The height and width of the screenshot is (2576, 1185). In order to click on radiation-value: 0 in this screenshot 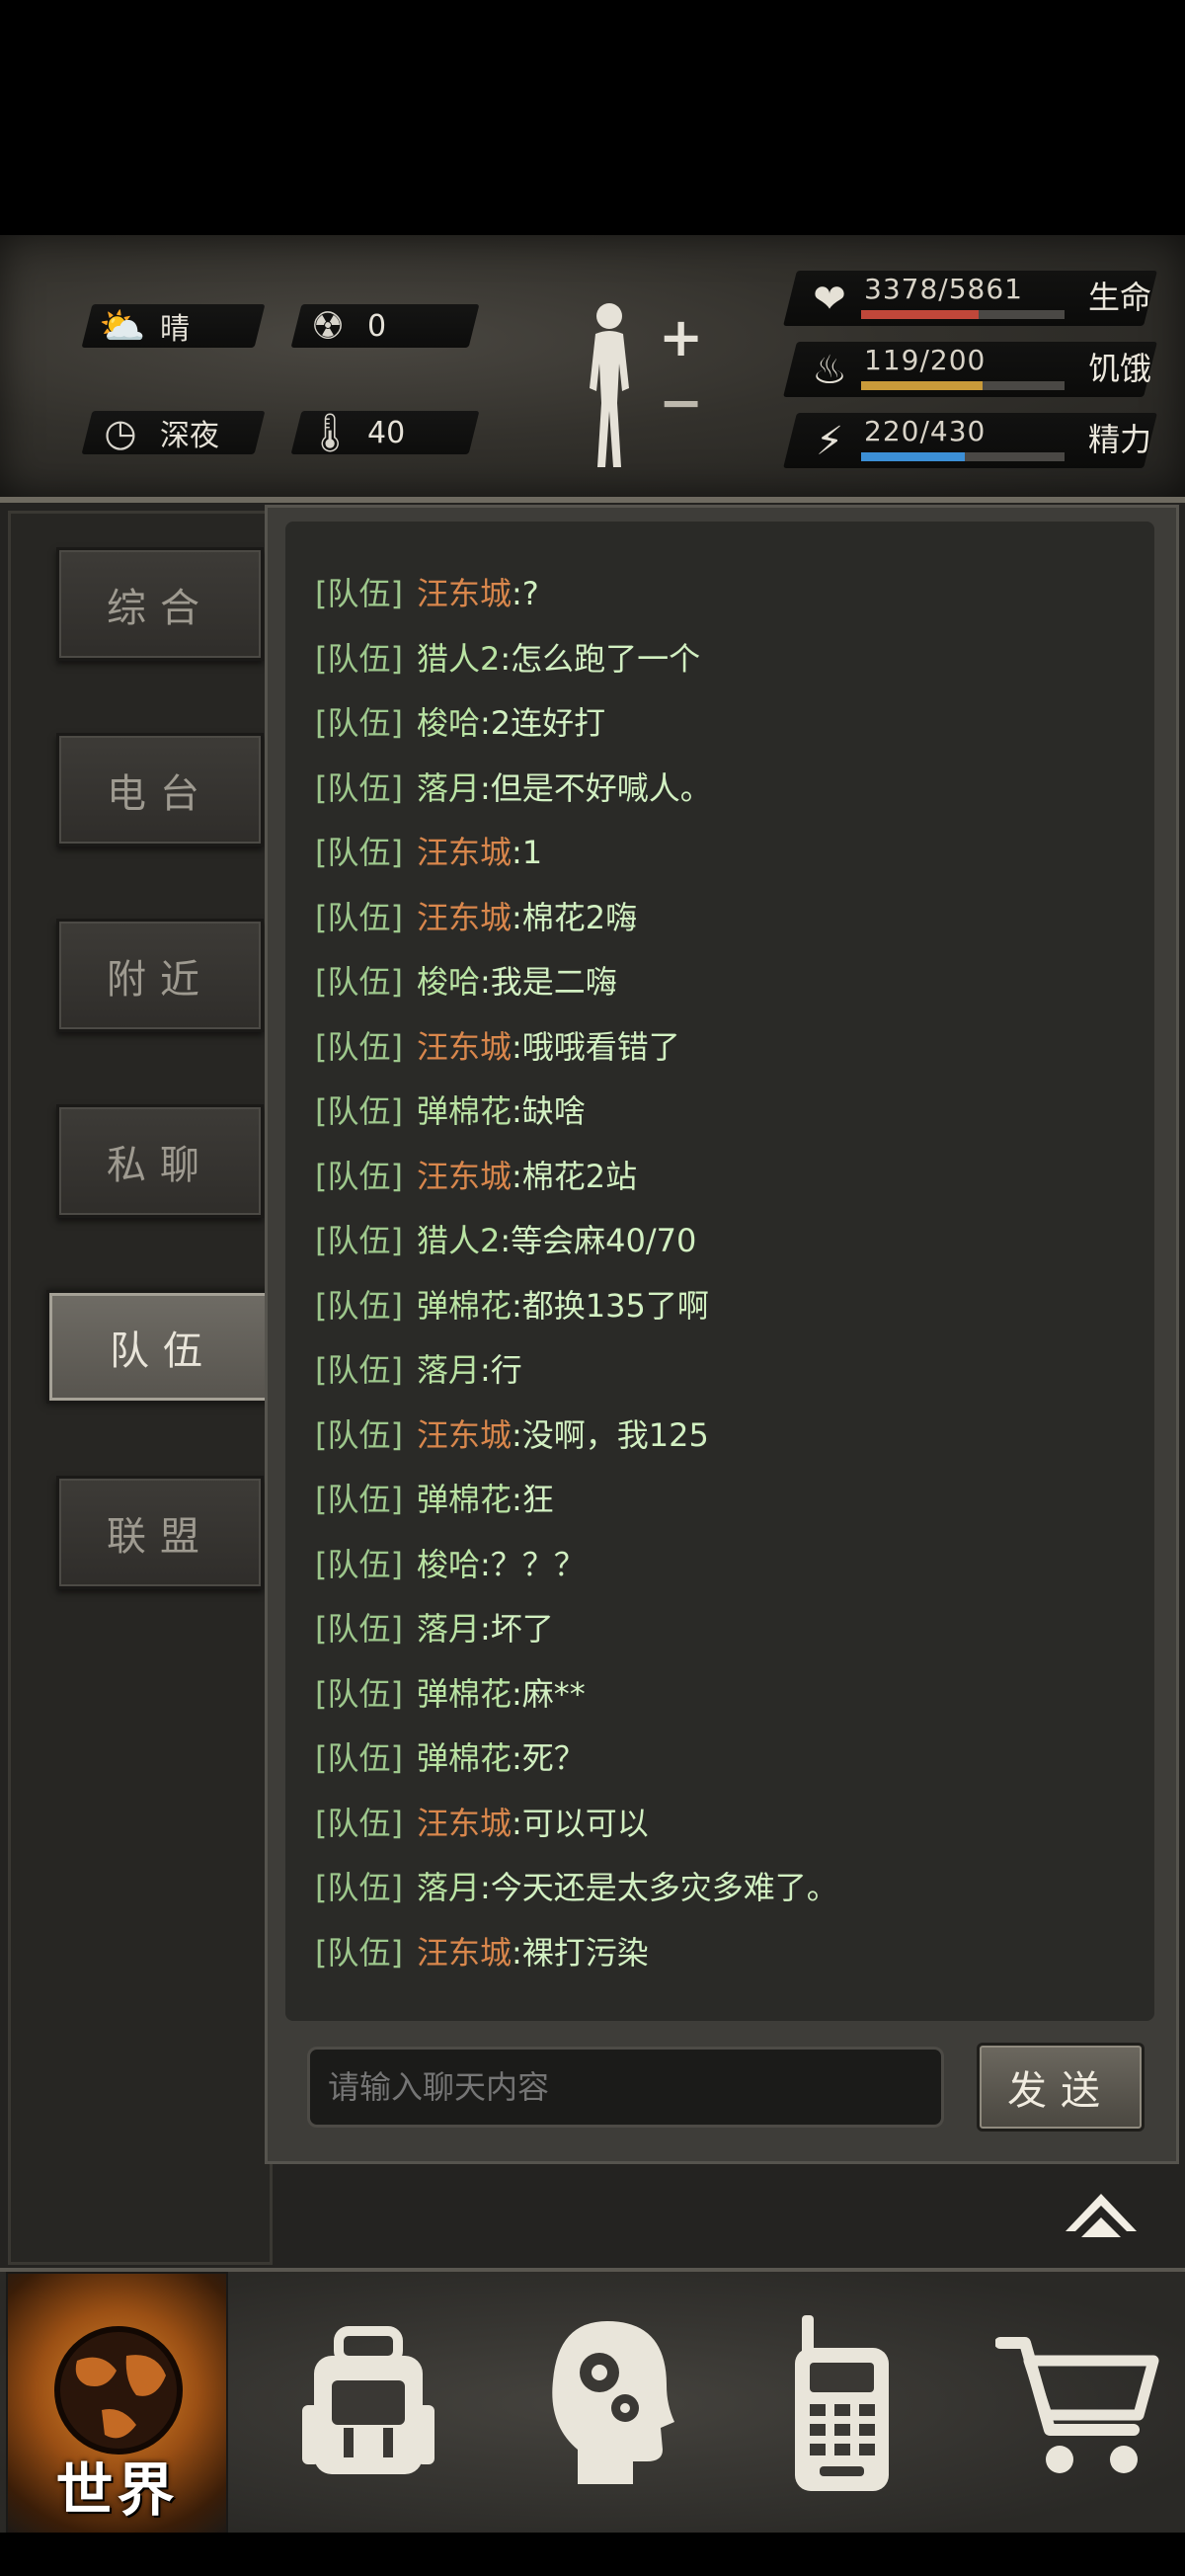, I will do `click(377, 326)`.